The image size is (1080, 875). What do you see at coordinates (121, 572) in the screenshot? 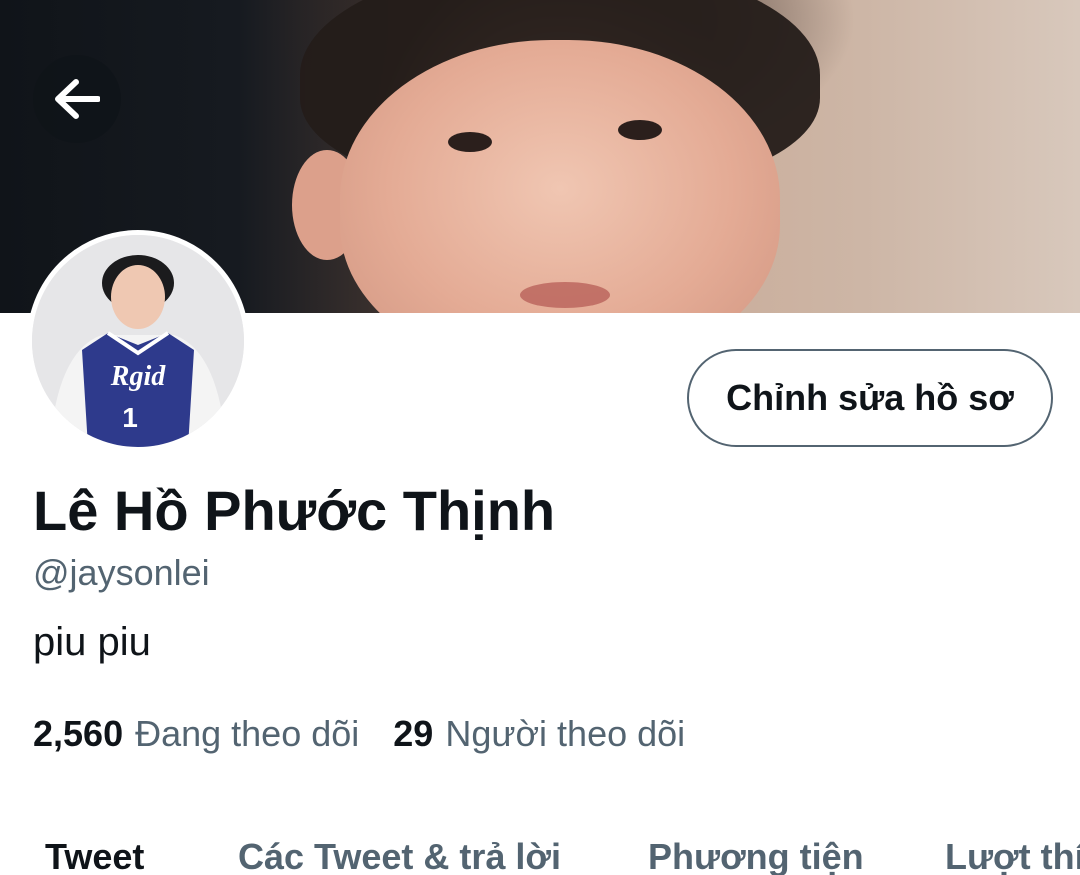
I see `profile-handle: @jaysonlei` at bounding box center [121, 572].